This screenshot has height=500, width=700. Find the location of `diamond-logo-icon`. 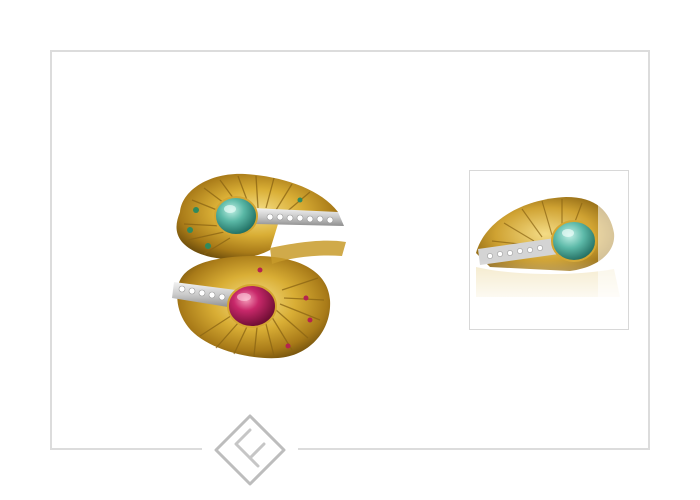

diamond-logo-icon is located at coordinates (250, 450).